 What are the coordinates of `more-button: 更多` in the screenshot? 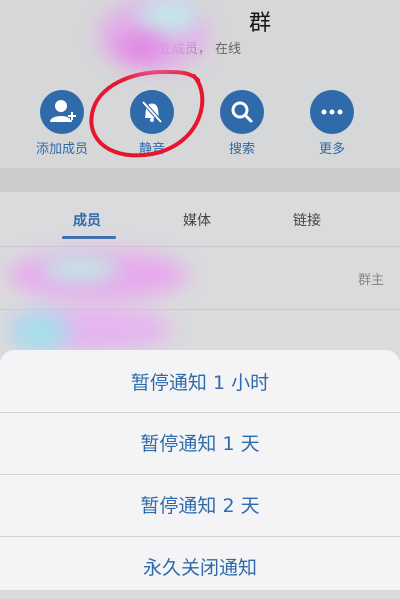 It's located at (332, 123).